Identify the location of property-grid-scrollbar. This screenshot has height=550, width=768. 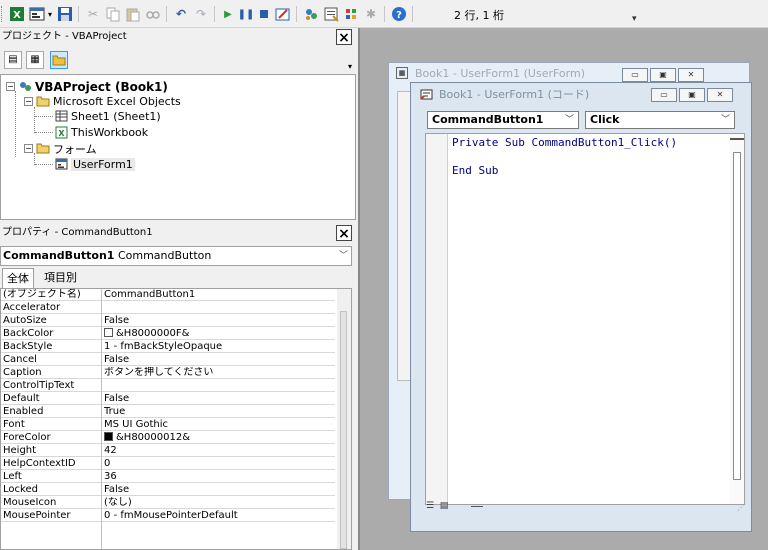
(344, 419).